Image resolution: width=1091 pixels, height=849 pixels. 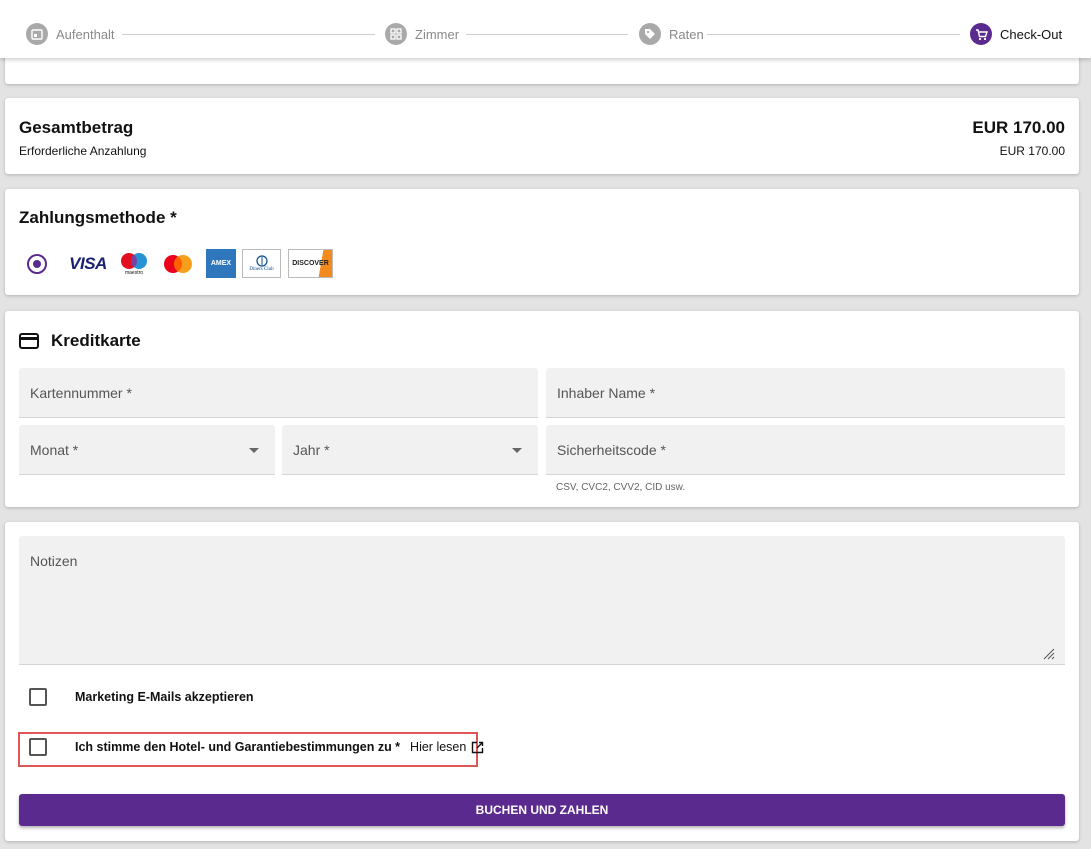 I want to click on checkout-stepper: Aufenthalt Zimmer Raten Check-Out, so click(x=545, y=29).